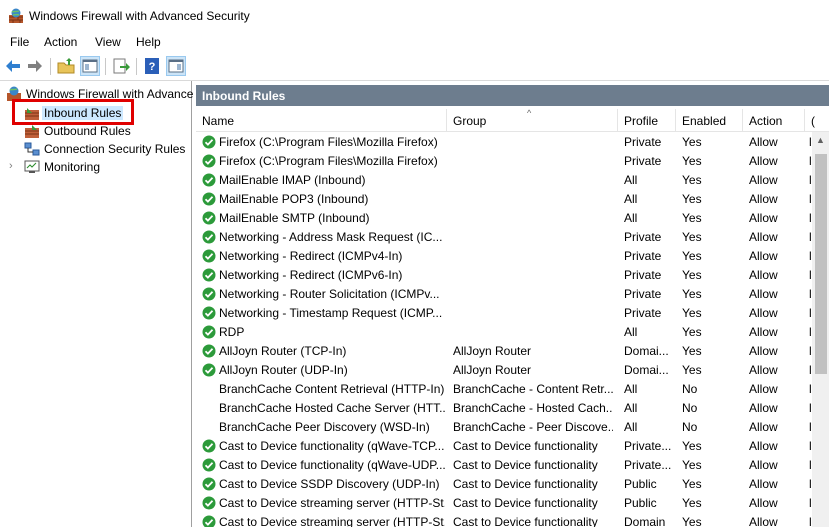 This screenshot has width=829, height=527. What do you see at coordinates (647, 120) in the screenshot?
I see `column-header-profile: Profile` at bounding box center [647, 120].